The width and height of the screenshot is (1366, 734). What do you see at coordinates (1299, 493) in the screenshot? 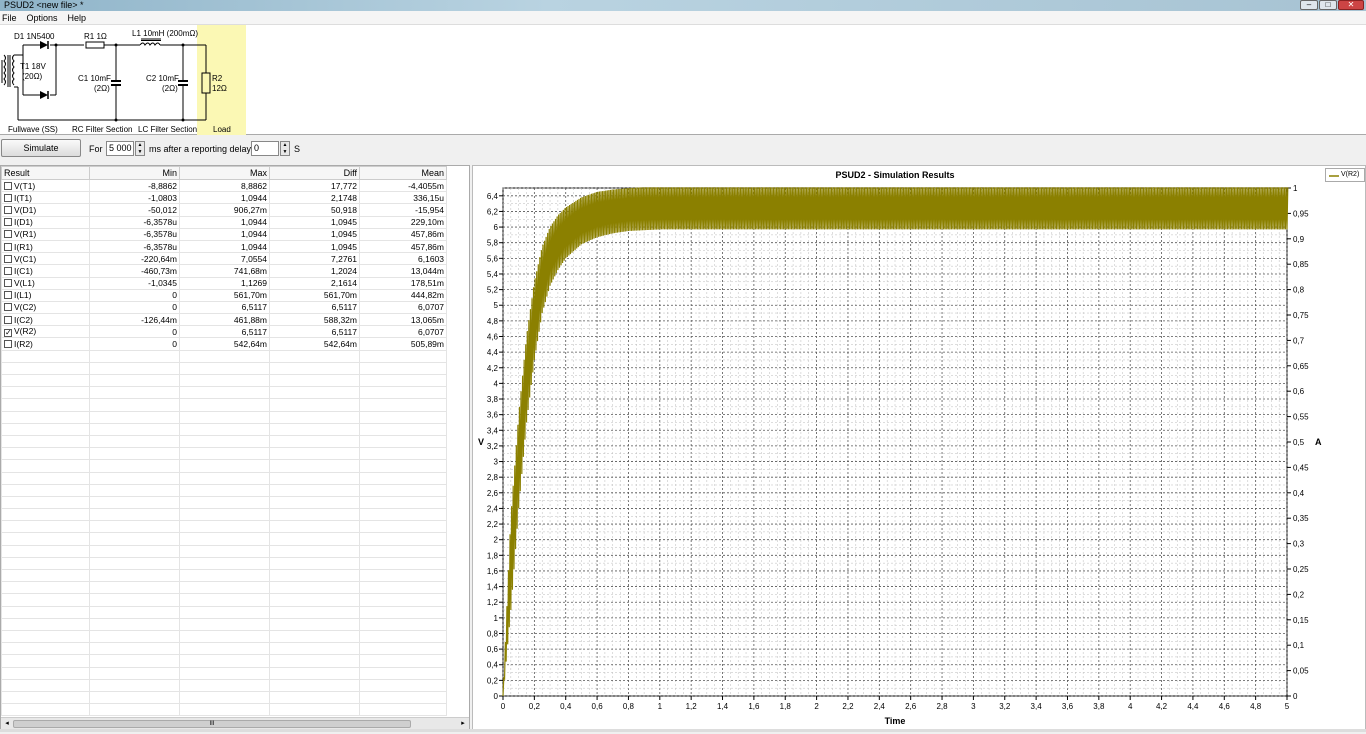
I see `y-right-tick-label: 0,4` at bounding box center [1299, 493].